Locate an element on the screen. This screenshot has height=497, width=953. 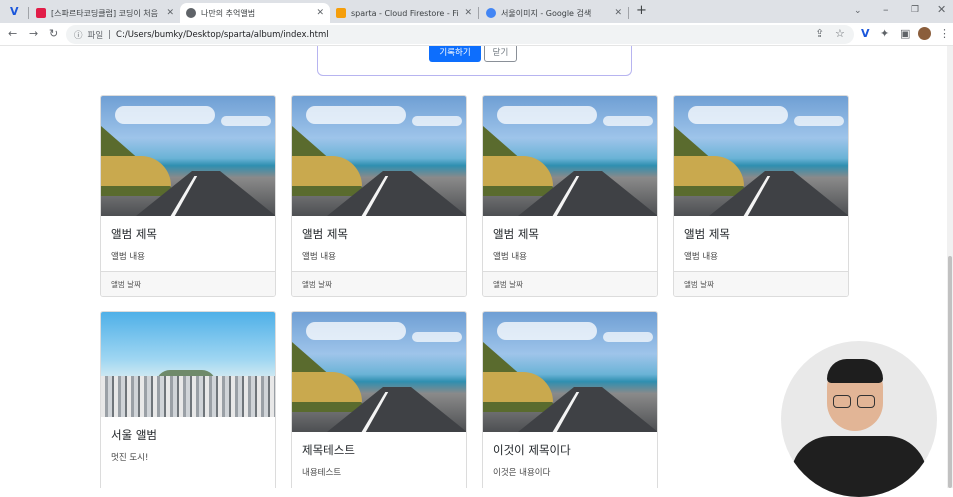
minimize-button: – is located at coordinates (886, 10).